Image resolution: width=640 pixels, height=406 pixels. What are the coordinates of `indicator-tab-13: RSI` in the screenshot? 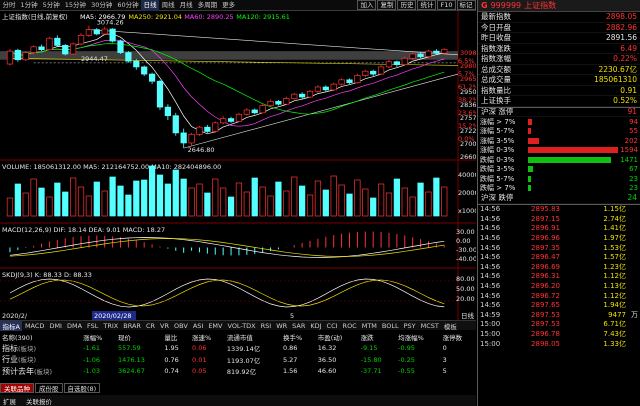 It's located at (266, 326).